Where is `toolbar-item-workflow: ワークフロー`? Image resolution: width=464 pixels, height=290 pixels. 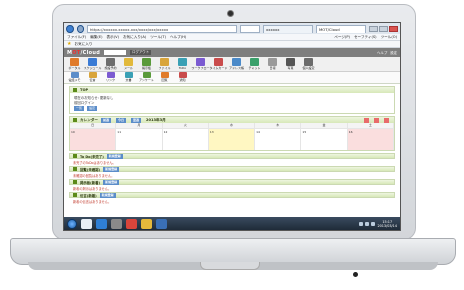 toolbar-item-workflow: ワークフロー is located at coordinates (200, 64).